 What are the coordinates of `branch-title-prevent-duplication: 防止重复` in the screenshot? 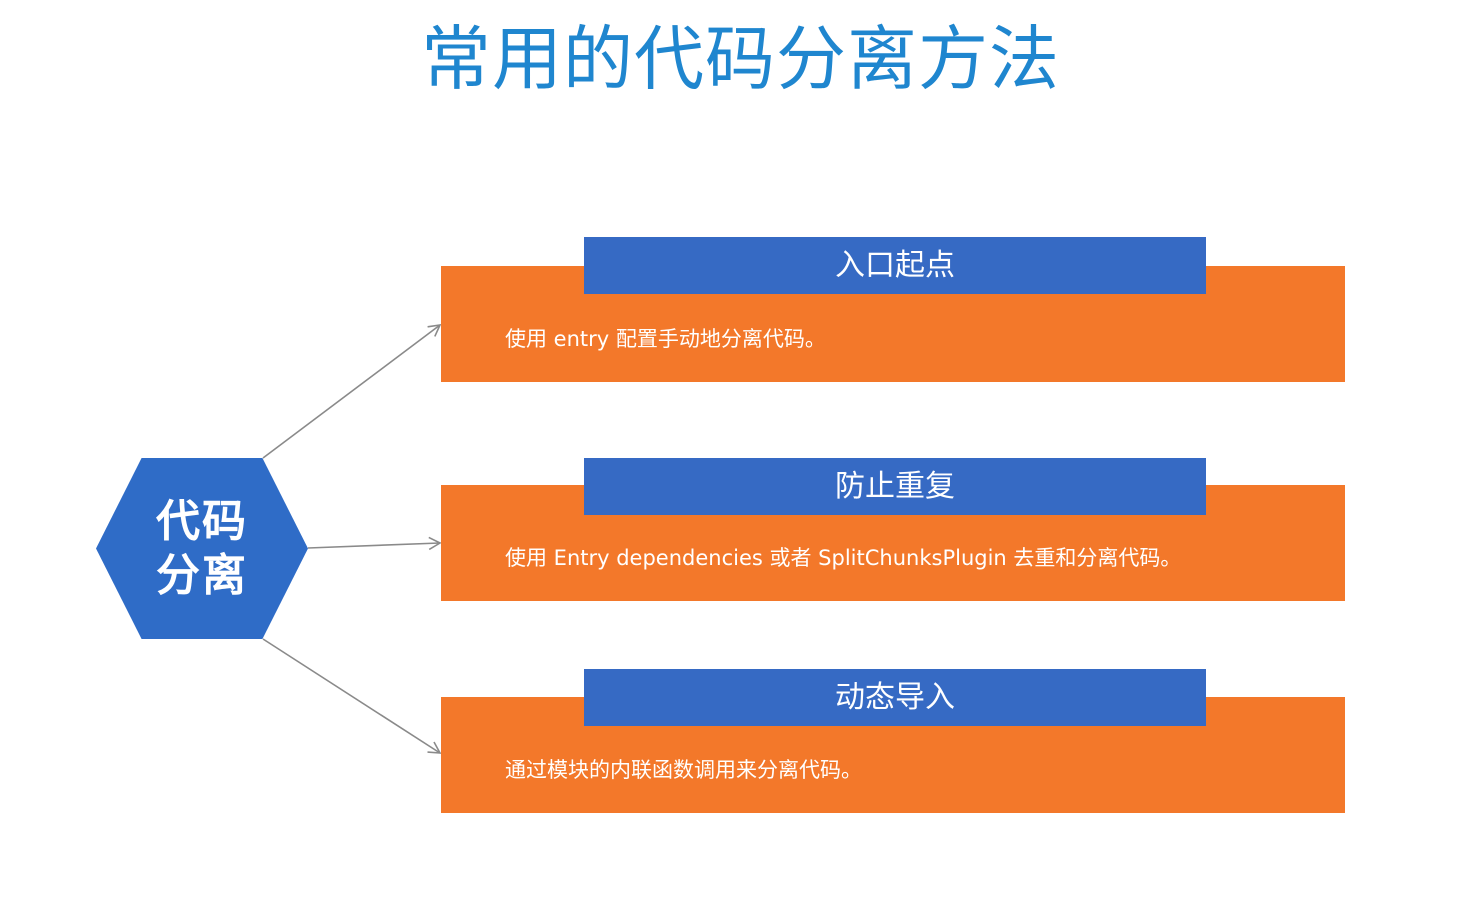 It's located at (895, 486).